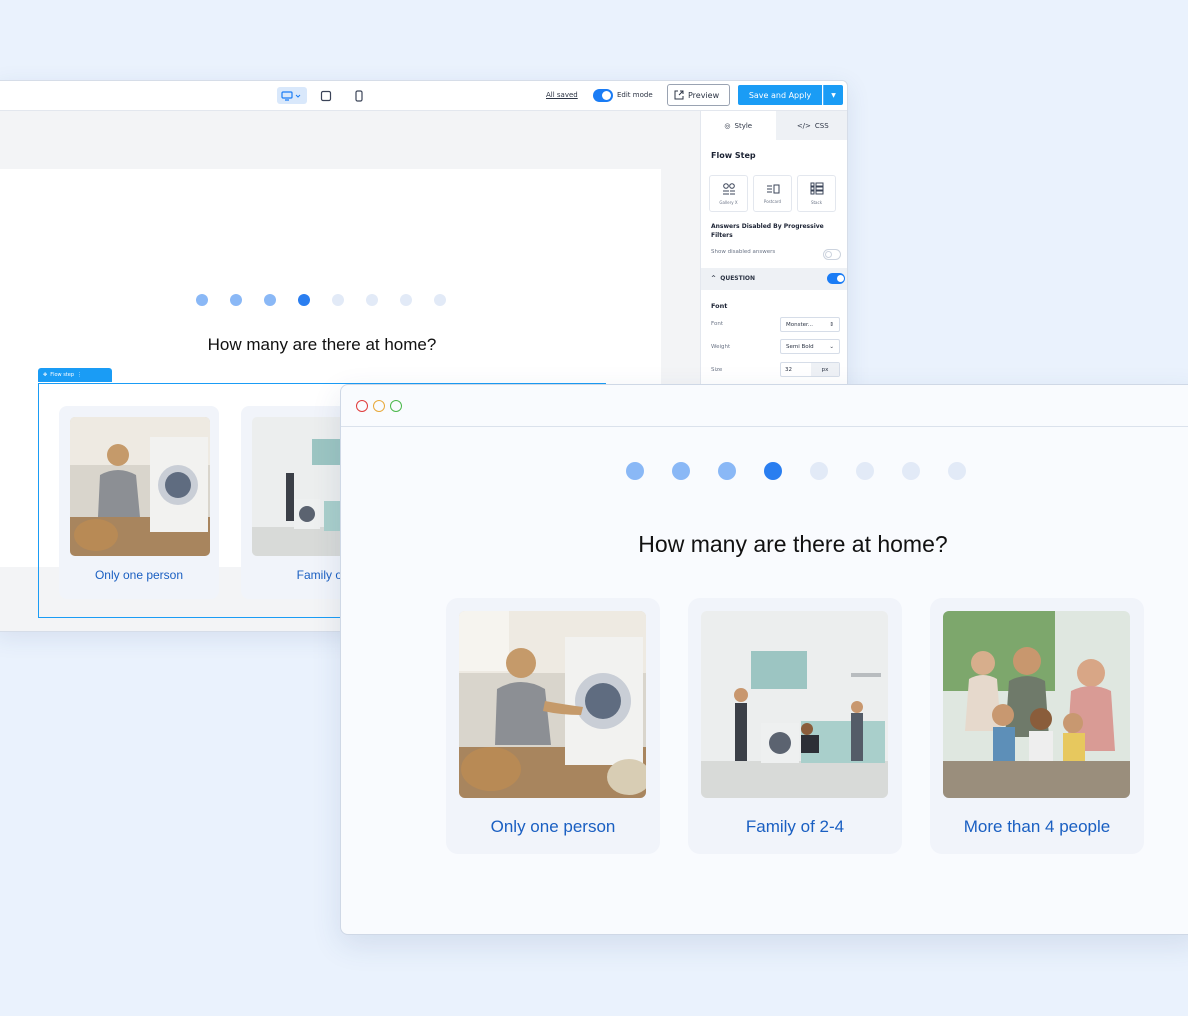 The height and width of the screenshot is (1016, 1188). Describe the element at coordinates (764, 406) in the screenshot. I see `preview-titlebar` at that location.